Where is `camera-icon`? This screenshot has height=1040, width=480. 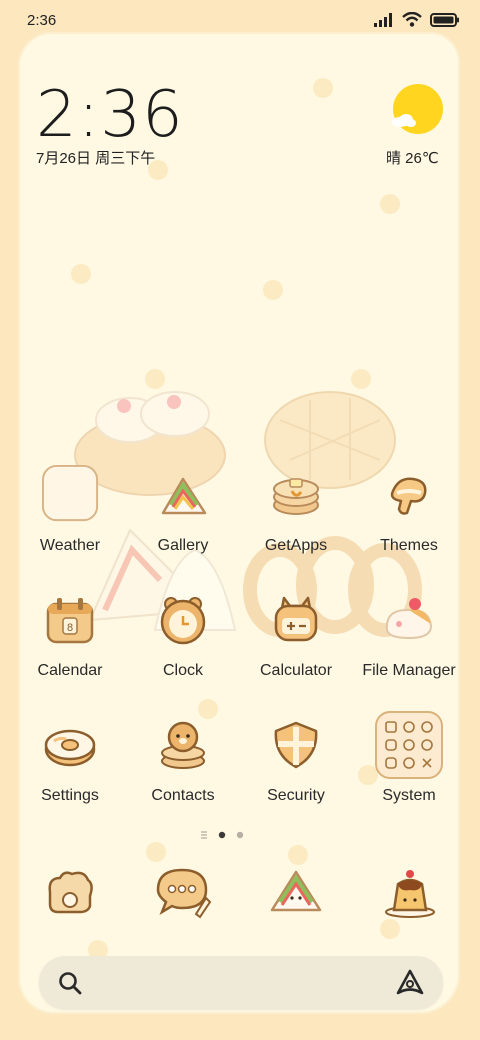 camera-icon is located at coordinates (70, 892).